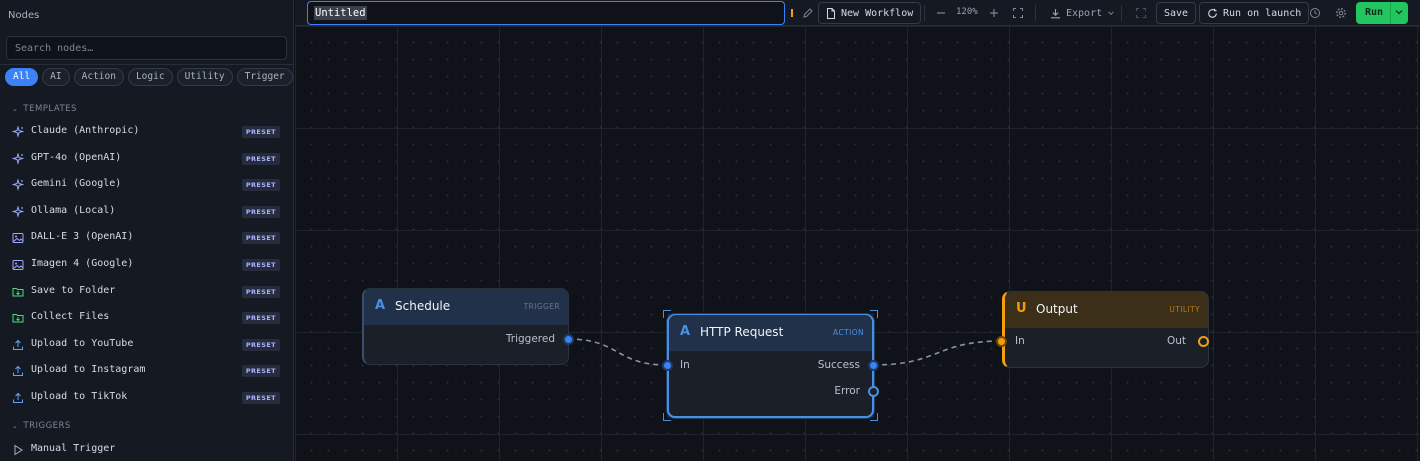 This screenshot has height=461, width=1420. I want to click on filter-chip-all: All, so click(22, 77).